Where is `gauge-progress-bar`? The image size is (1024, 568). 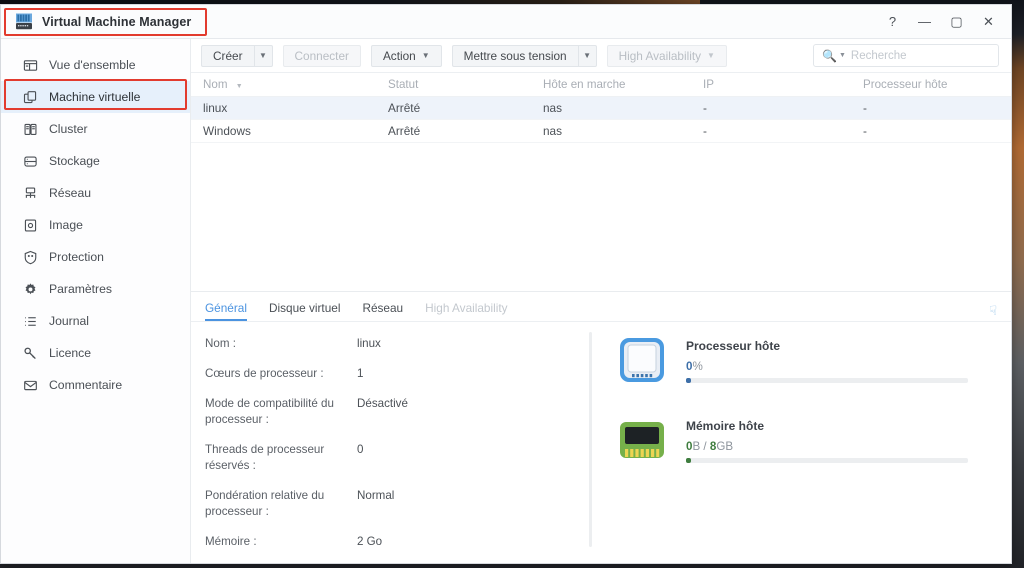
gauge-progress-bar is located at coordinates (827, 460).